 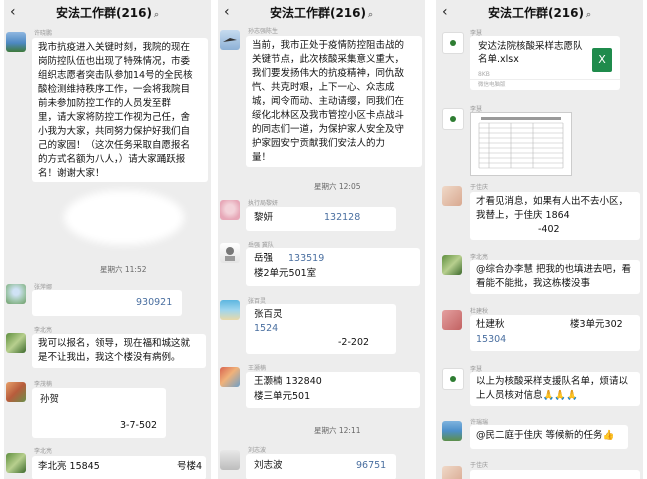 What do you see at coordinates (105, 103) in the screenshot?
I see `message-text: 前未参加防控工作的人员发至群` at bounding box center [105, 103].